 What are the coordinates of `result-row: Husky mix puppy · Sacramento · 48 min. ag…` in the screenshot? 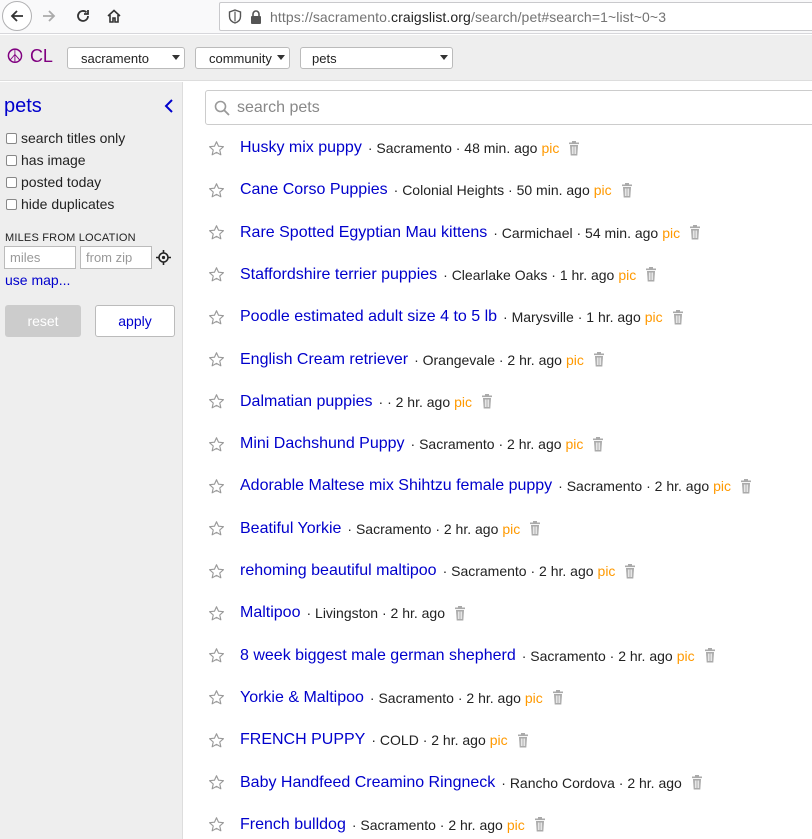 It's located at (506, 148).